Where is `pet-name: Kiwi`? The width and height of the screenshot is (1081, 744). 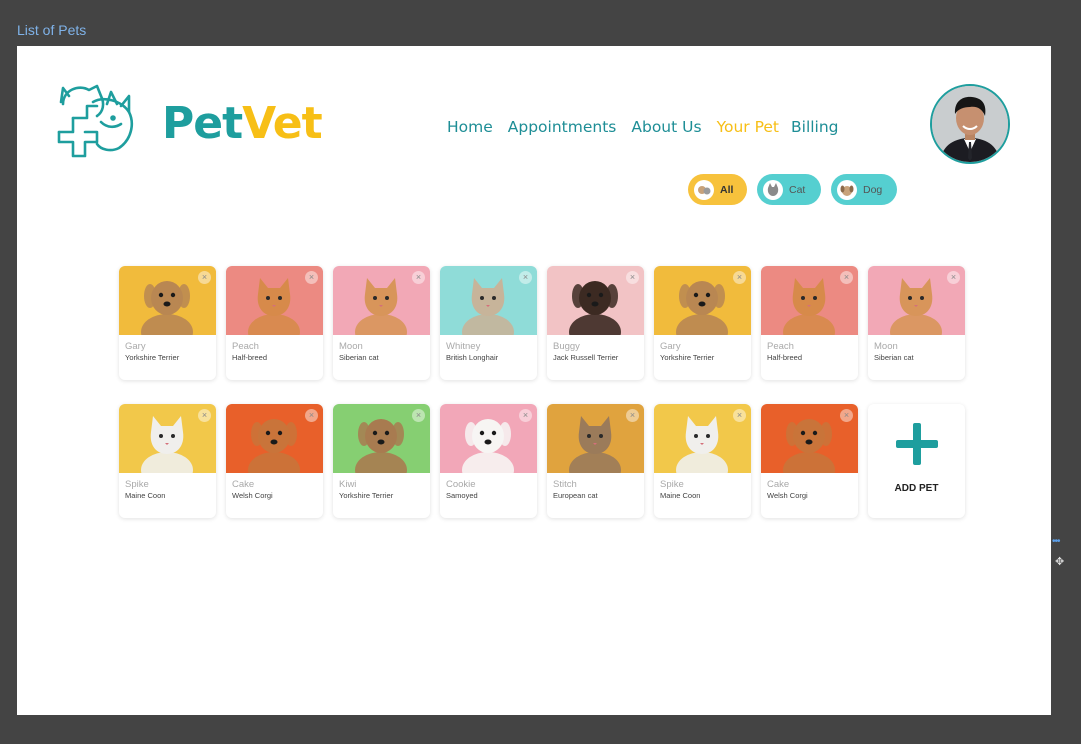
pet-name: Kiwi is located at coordinates (348, 484).